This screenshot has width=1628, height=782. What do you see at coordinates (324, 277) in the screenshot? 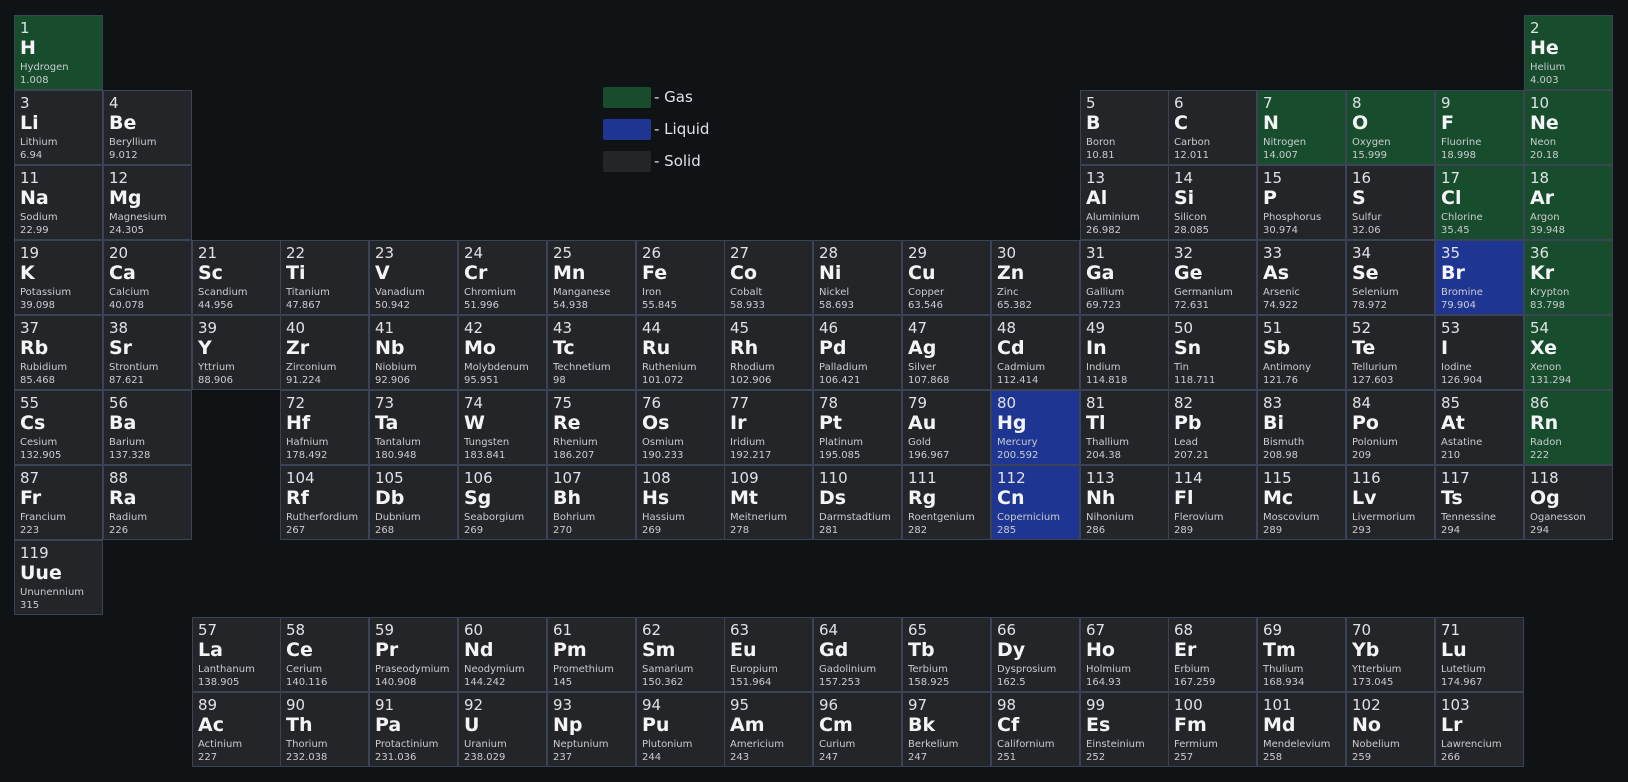
I see `element-cell-ti: 22 Ti Titanium 47.867` at bounding box center [324, 277].